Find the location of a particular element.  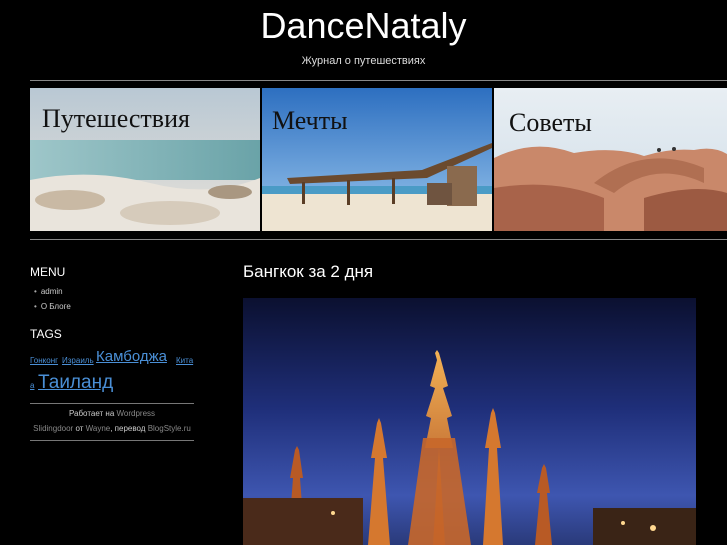

sidebar-divider-bottom is located at coordinates (112, 440).